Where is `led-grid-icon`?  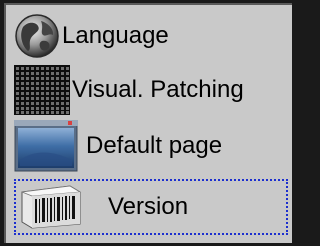
led-grid-icon is located at coordinates (42, 90).